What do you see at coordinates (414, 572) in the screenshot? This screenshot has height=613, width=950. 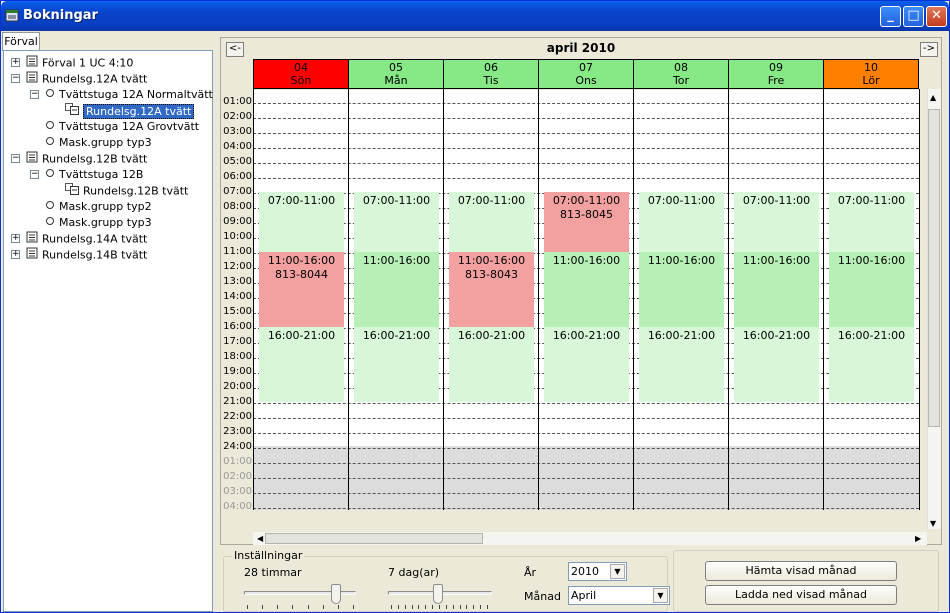 I see `days-label: 7 dag(ar)` at bounding box center [414, 572].